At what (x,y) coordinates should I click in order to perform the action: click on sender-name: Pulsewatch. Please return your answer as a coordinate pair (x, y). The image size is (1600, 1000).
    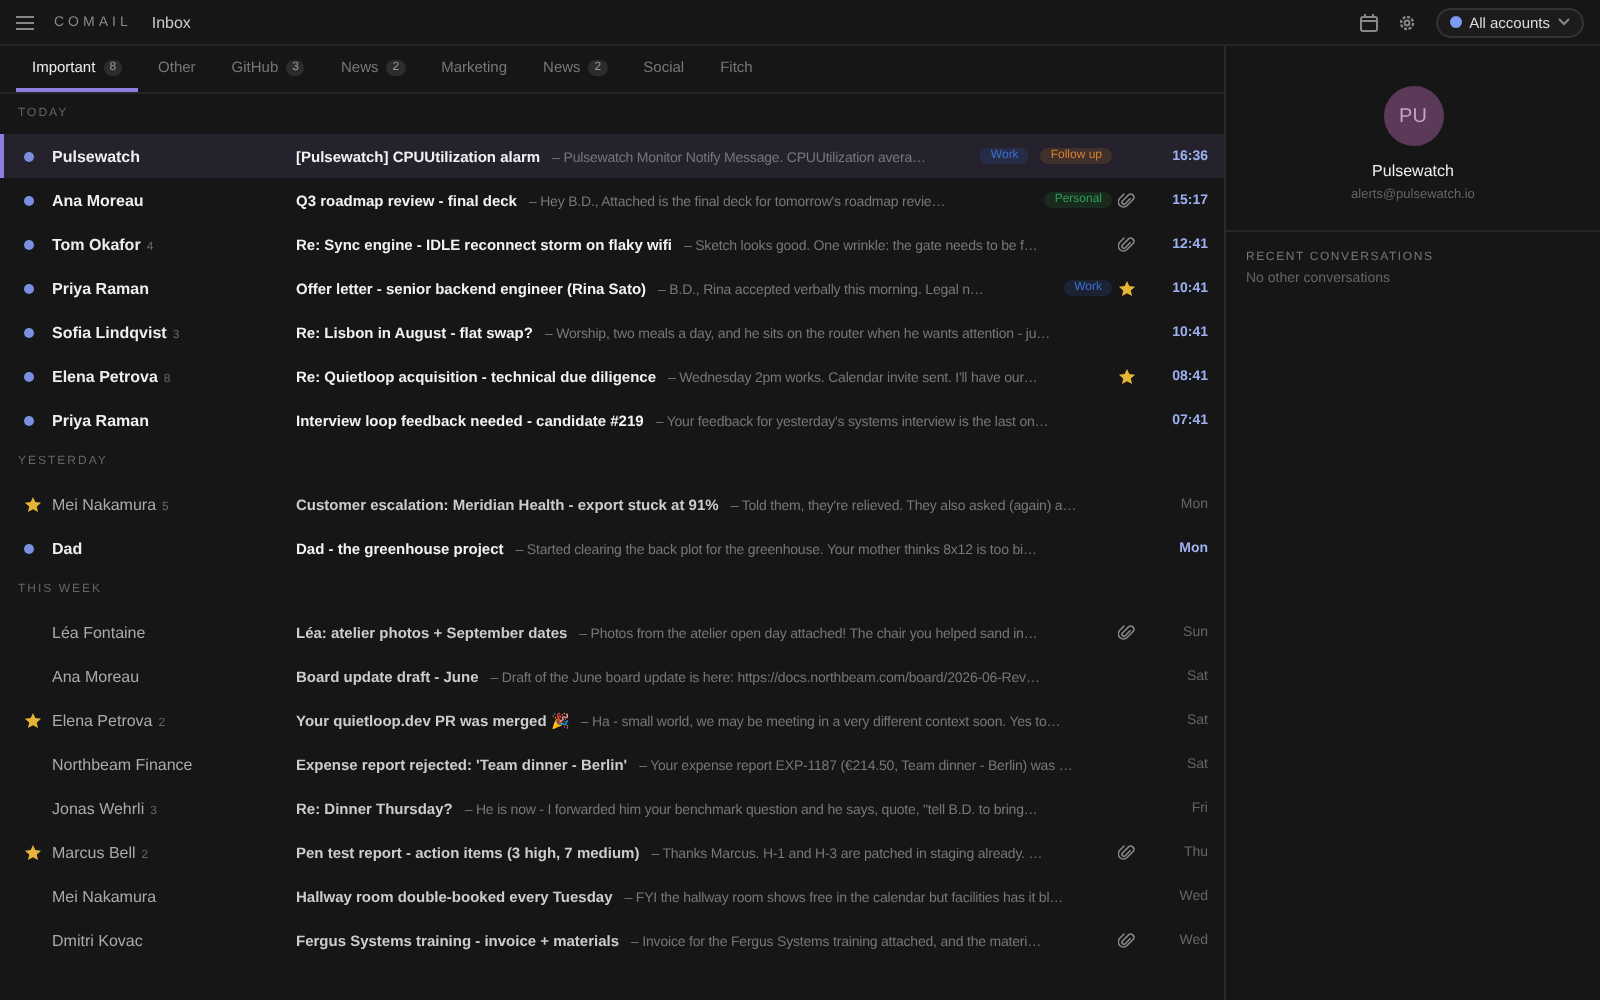
    Looking at the image, I should click on (96, 156).